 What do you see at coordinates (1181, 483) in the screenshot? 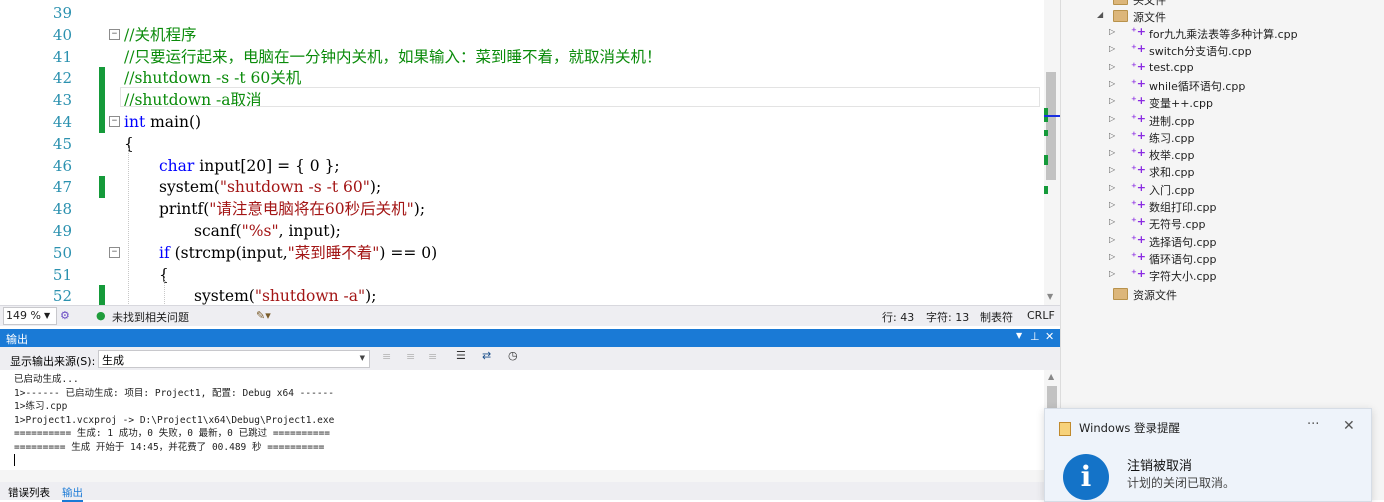
I see `toast-body: 计划的关闭已取消。` at bounding box center [1181, 483].